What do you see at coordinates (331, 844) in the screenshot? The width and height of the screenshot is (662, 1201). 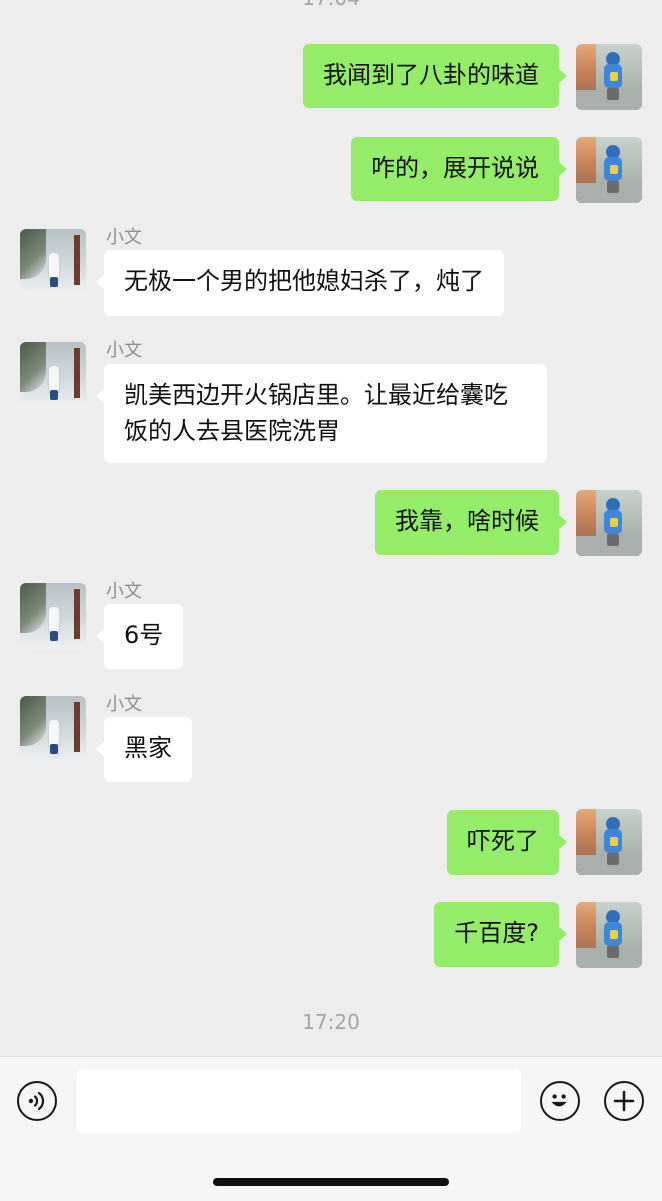 I see `message-row-sent: 吓死了` at bounding box center [331, 844].